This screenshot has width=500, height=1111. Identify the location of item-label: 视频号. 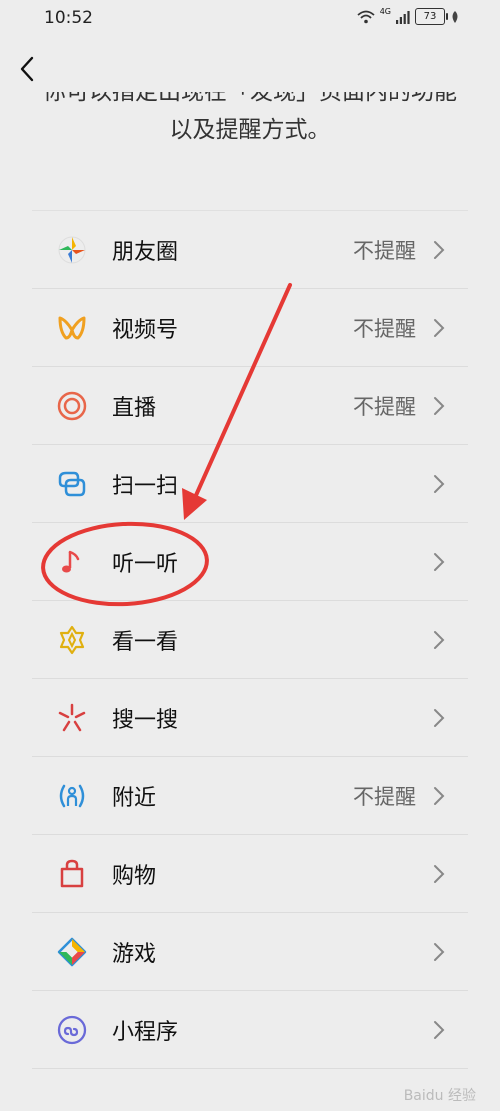
(145, 330).